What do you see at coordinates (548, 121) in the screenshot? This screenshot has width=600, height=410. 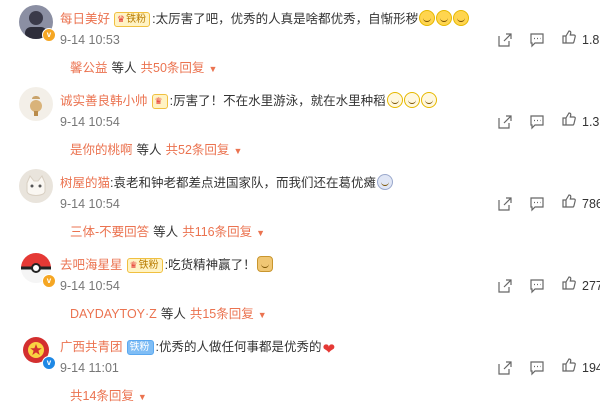 I see `comment-actions: 1.3` at bounding box center [548, 121].